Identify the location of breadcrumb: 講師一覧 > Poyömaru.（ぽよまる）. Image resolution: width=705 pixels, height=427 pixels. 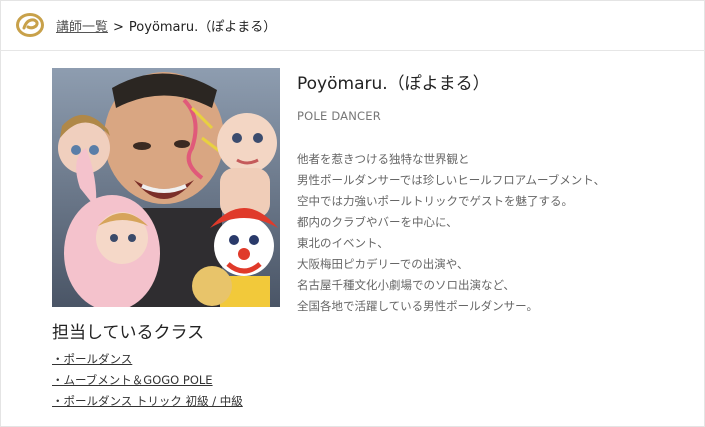
(166, 25).